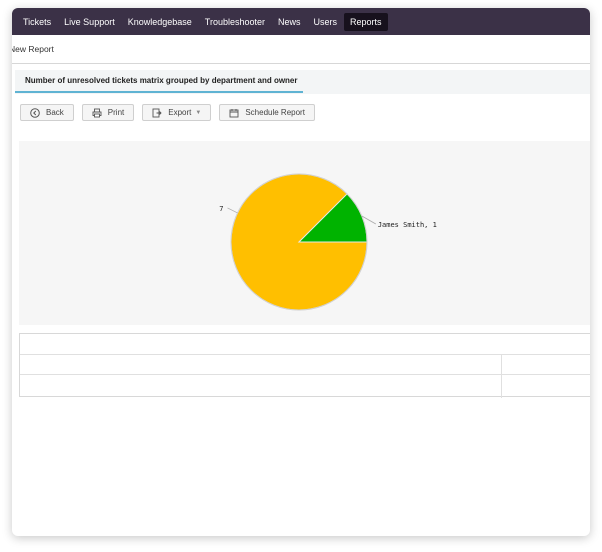 The width and height of the screenshot is (602, 552). I want to click on nav-users: Users, so click(326, 22).